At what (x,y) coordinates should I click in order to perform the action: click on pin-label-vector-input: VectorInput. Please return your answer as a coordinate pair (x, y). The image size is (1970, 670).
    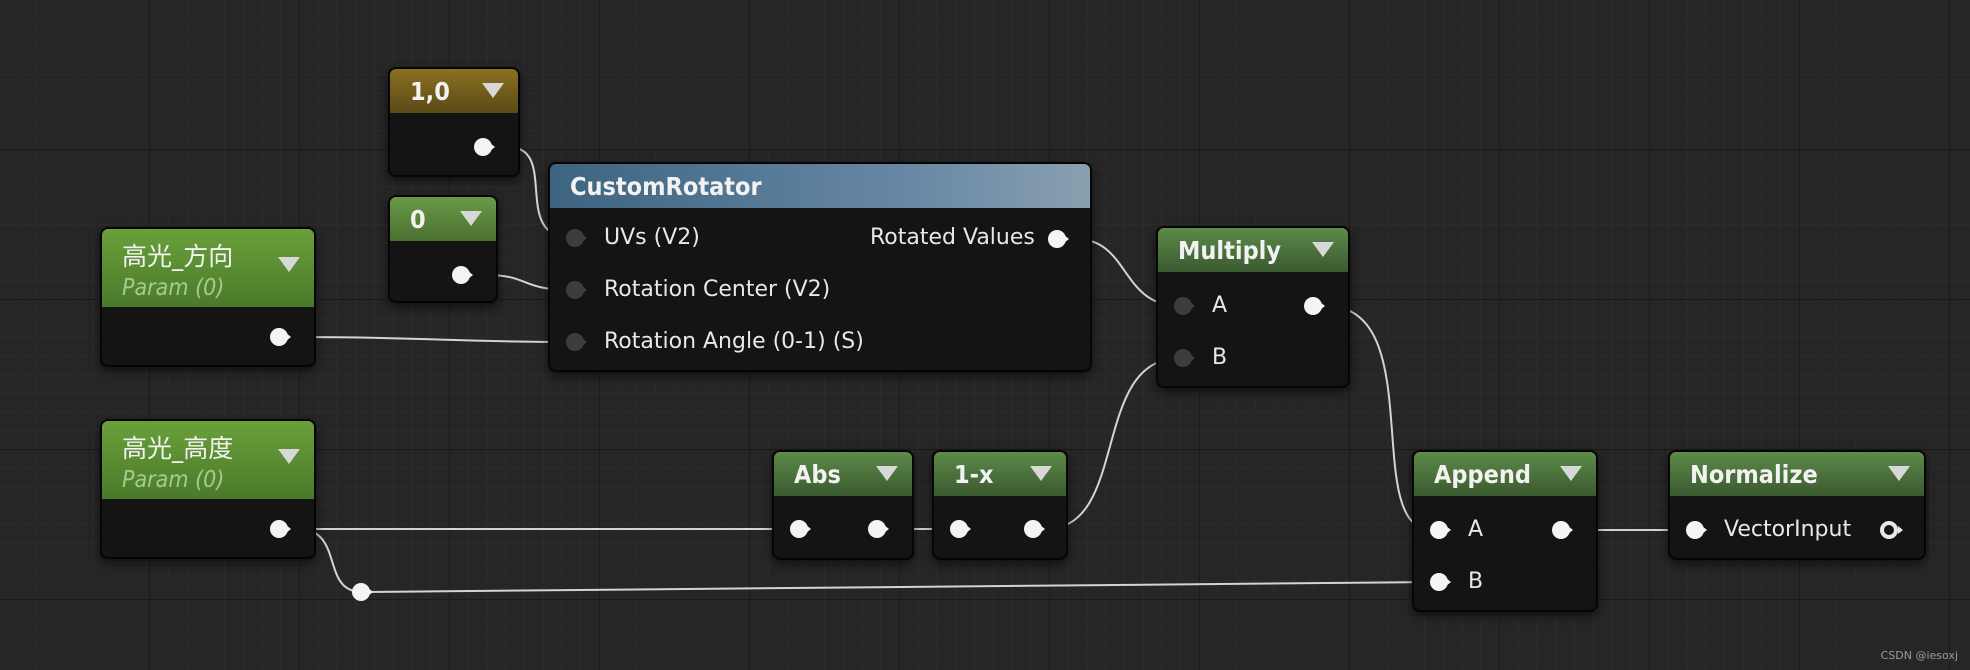
    Looking at the image, I should click on (1788, 529).